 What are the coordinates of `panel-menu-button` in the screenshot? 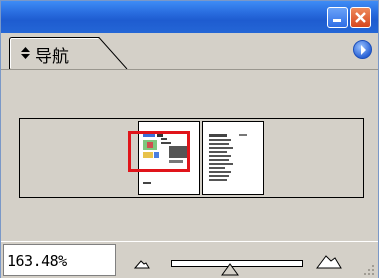 It's located at (362, 49).